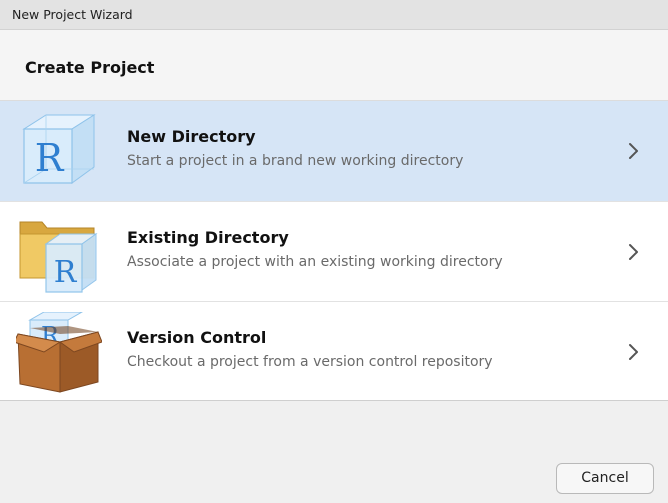 This screenshot has height=503, width=668. What do you see at coordinates (334, 65) in the screenshot?
I see `wizard-header: Create Project` at bounding box center [334, 65].